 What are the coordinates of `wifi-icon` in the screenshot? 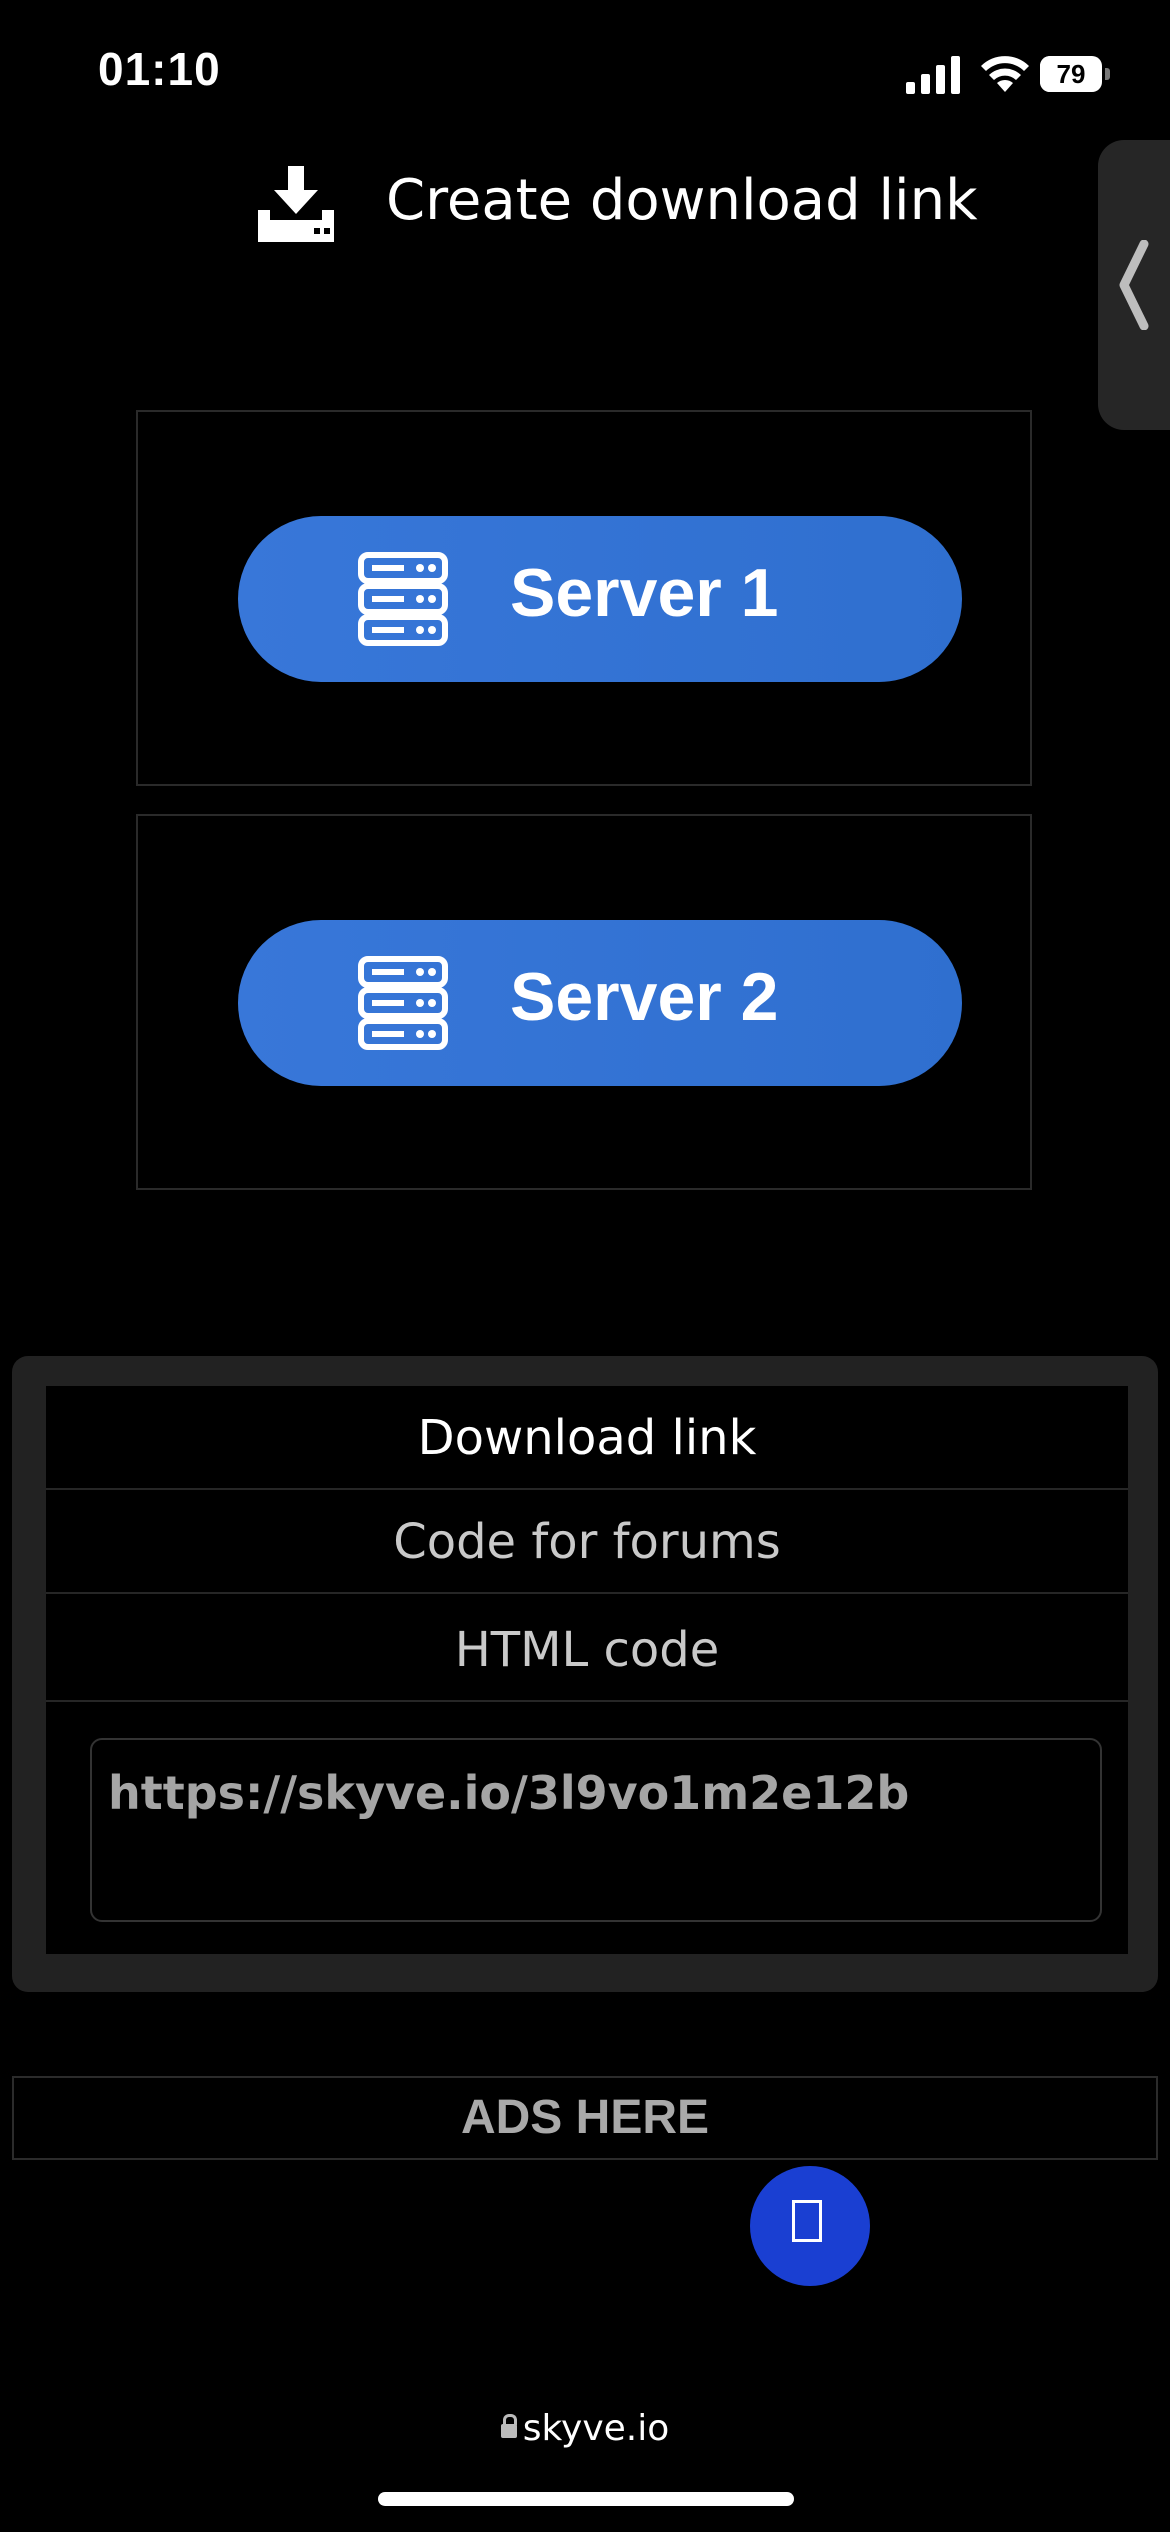 It's located at (1005, 74).